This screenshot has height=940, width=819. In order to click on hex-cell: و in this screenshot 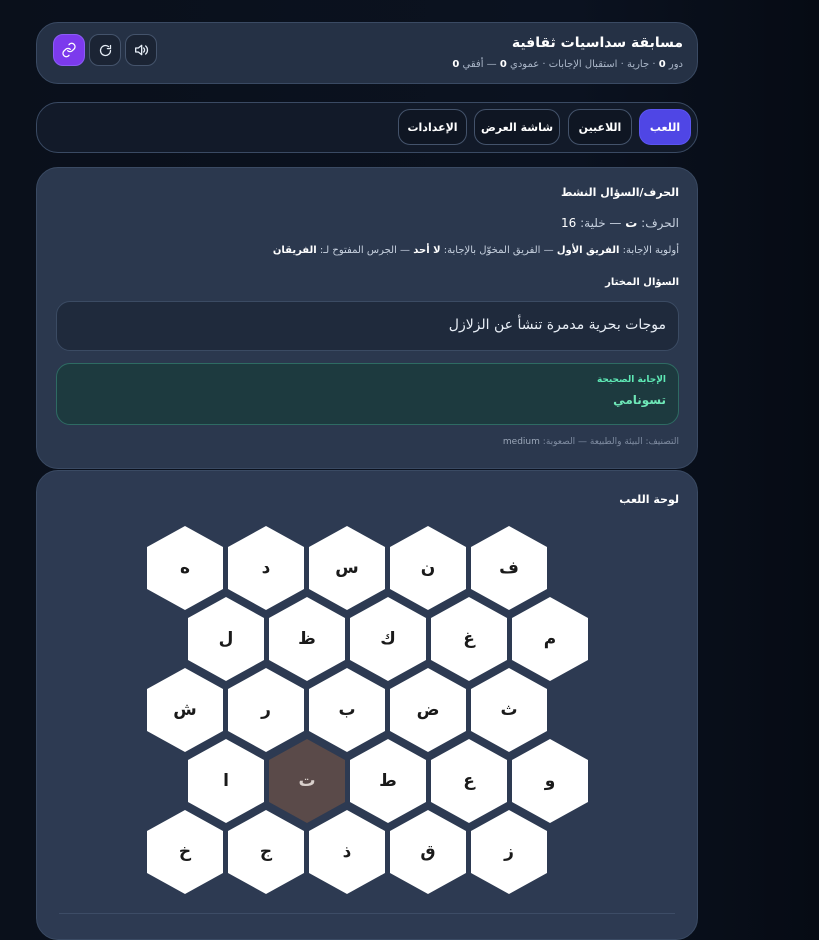, I will do `click(550, 781)`.